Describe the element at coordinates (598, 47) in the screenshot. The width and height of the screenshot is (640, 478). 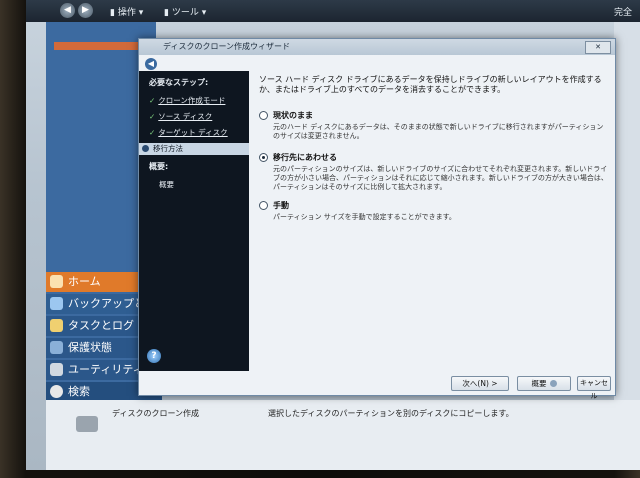
I see `close-button: ✕` at that location.